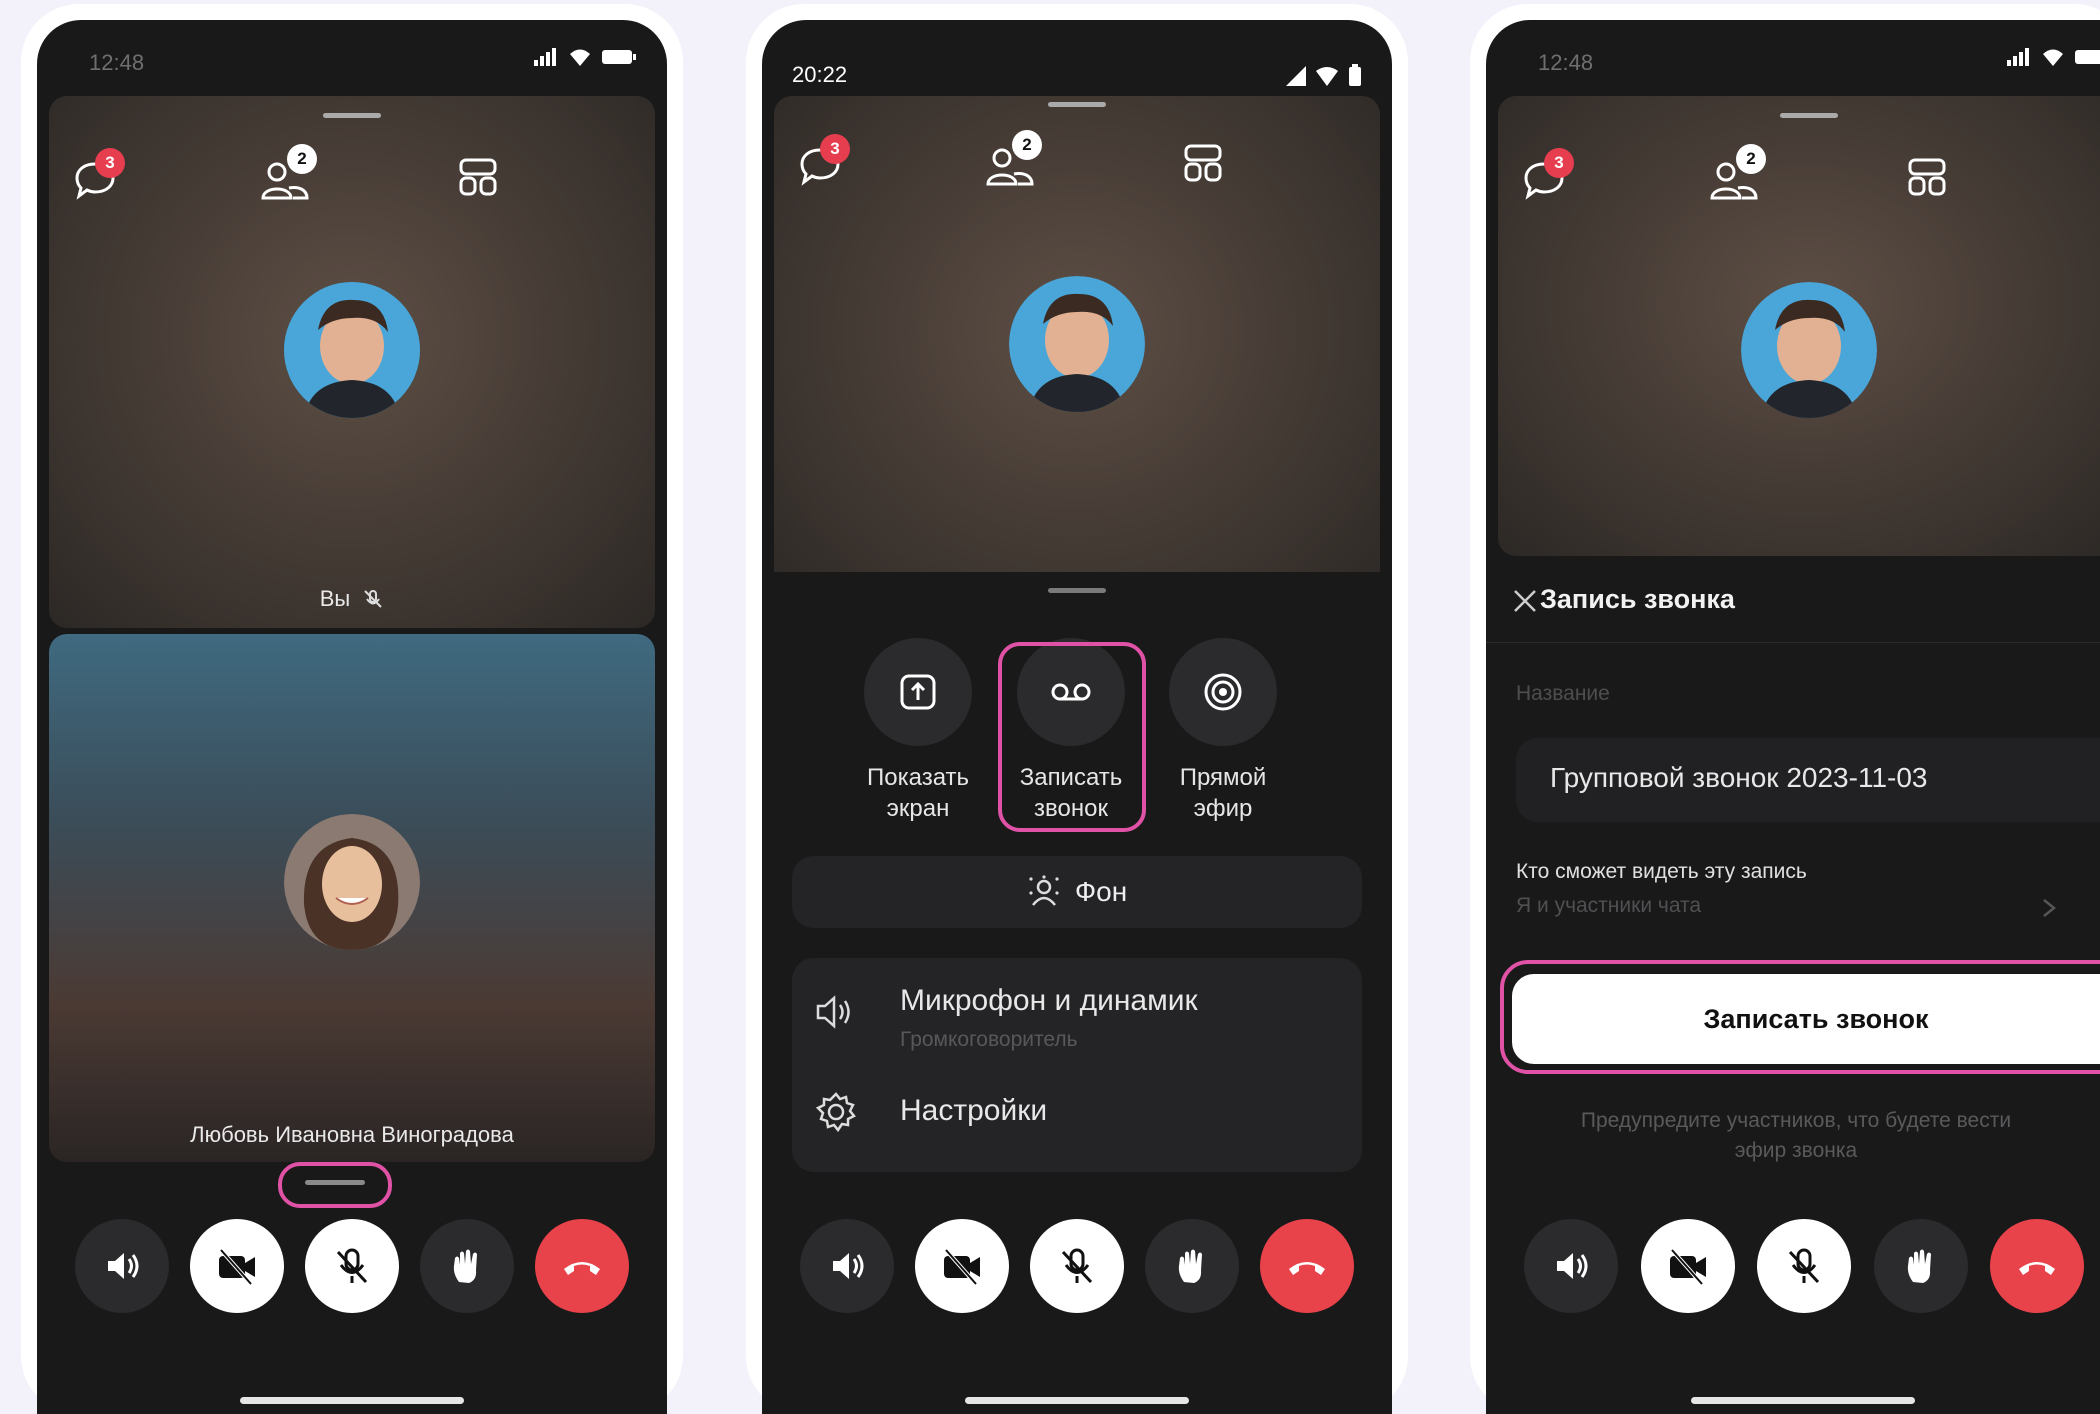  Describe the element at coordinates (820, 74) in the screenshot. I see `status-time: 20:22` at that location.